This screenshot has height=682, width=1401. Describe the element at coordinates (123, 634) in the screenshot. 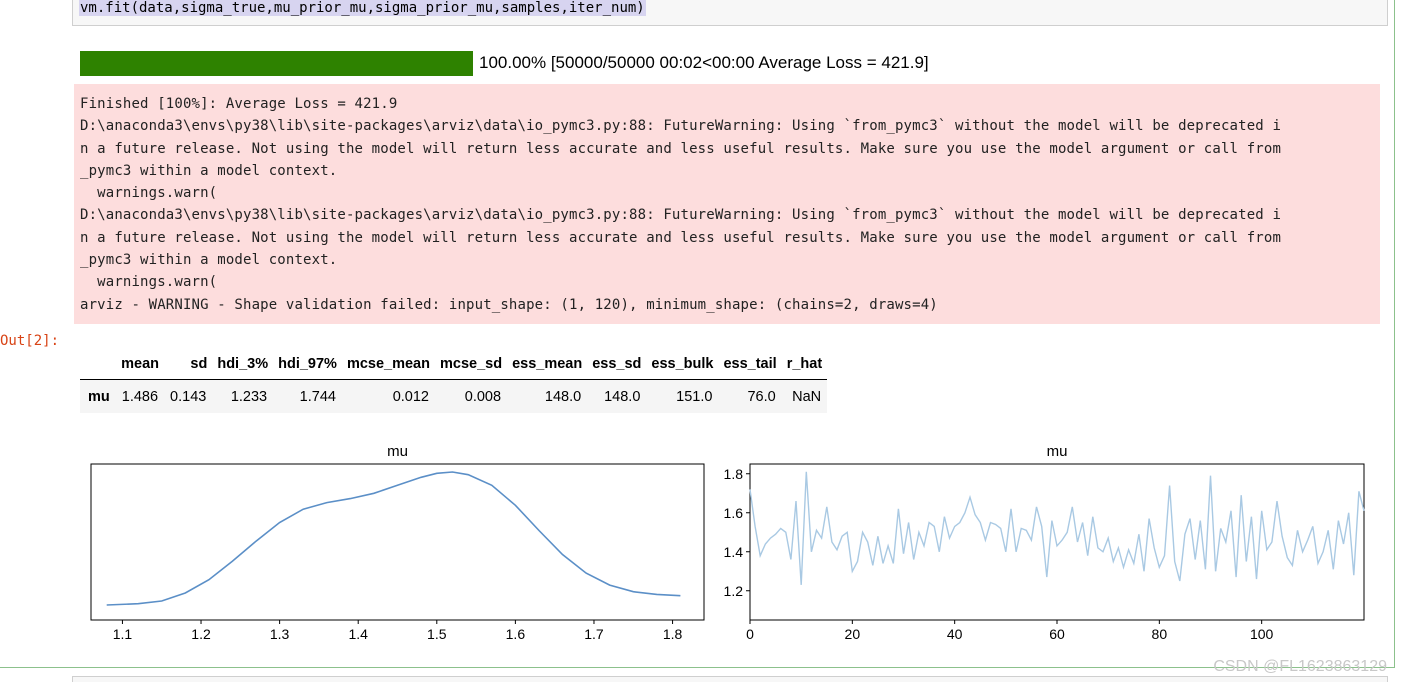

I see `x-tick-label: 1.1` at that location.